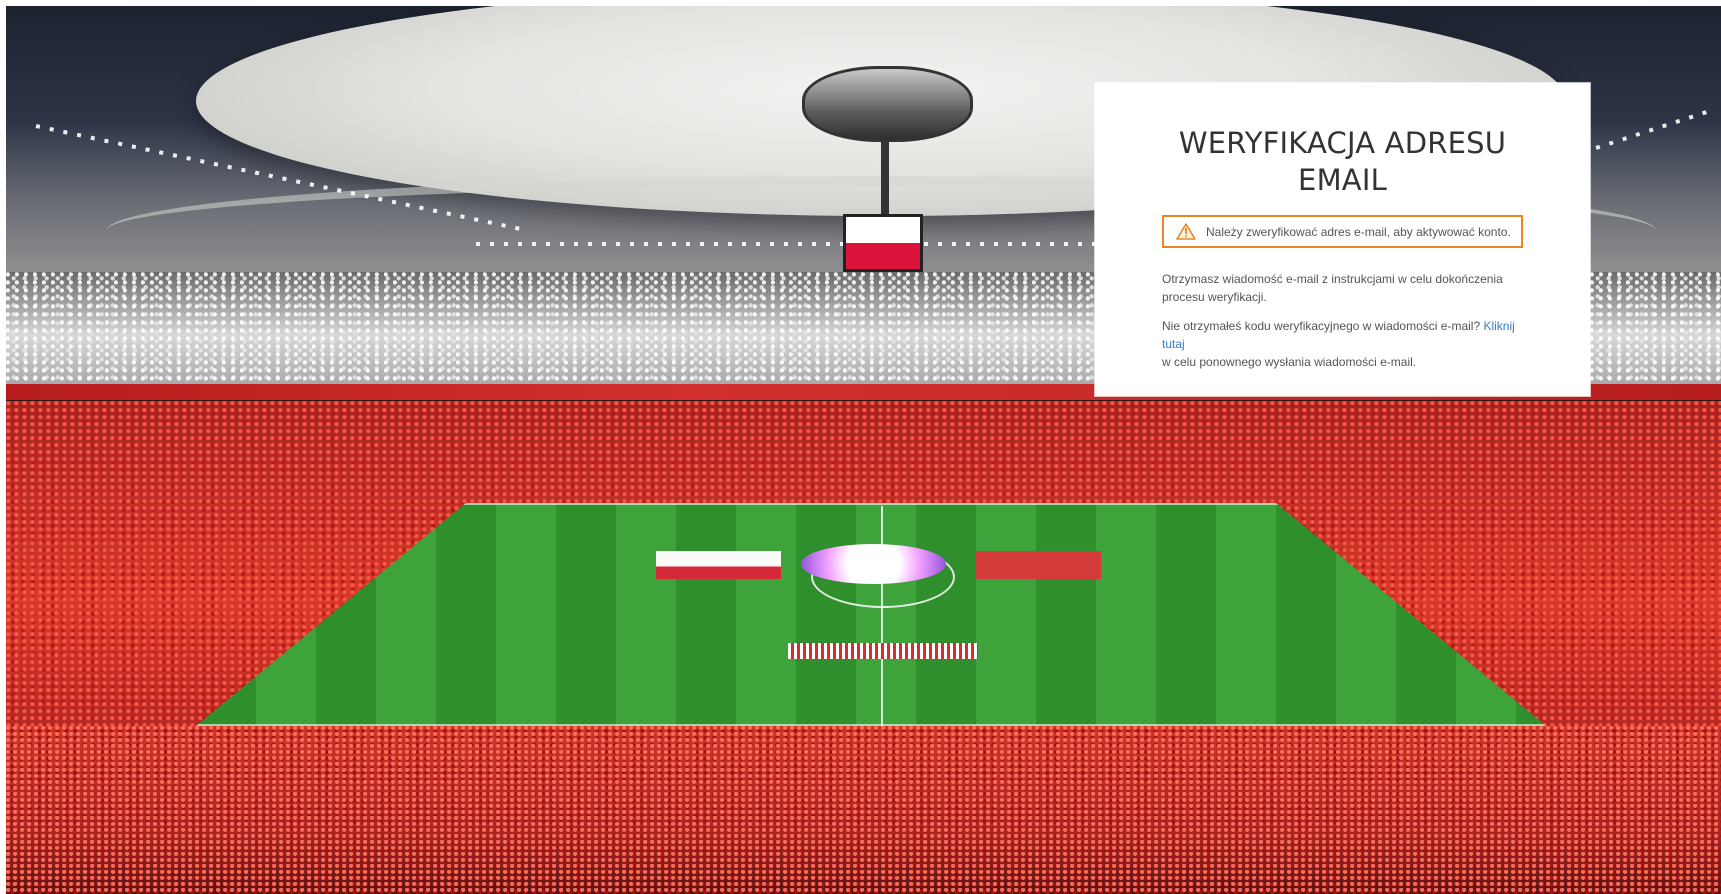 This screenshot has width=1721, height=894. I want to click on pitch-flag-red, so click(1038, 565).